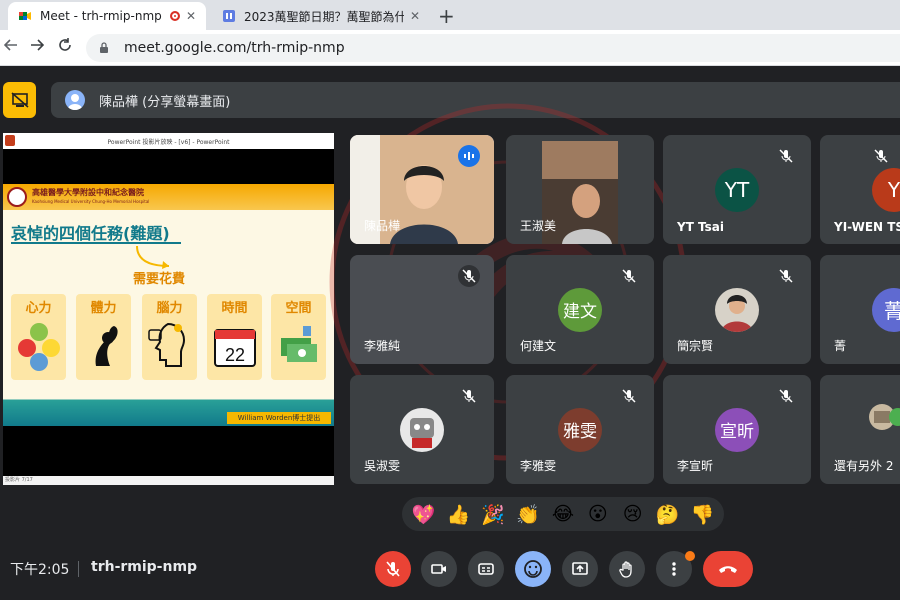  I want to click on column-label: 腦力, so click(169, 308).